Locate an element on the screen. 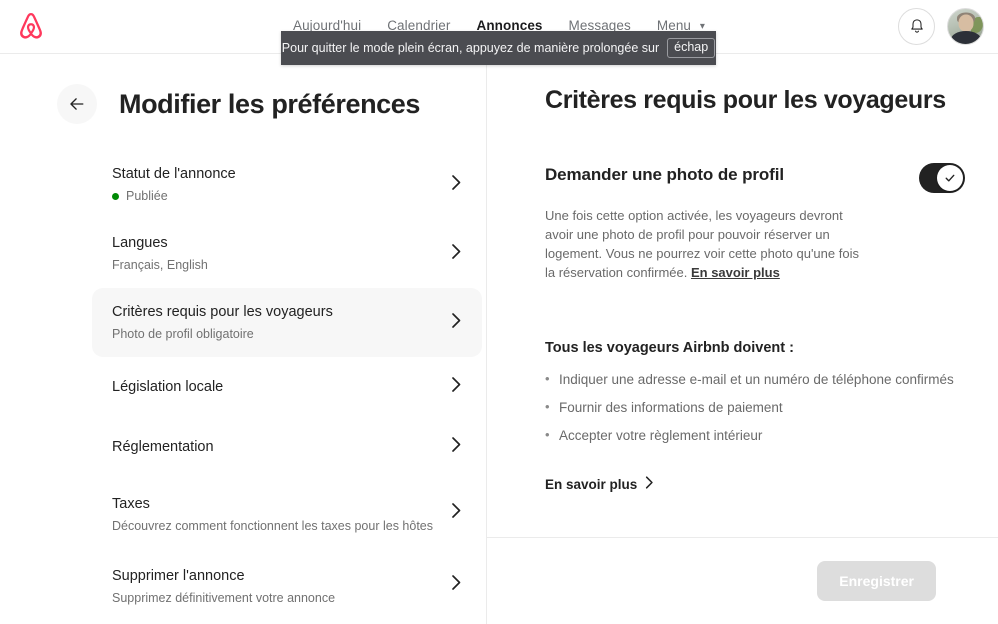 The image size is (998, 624). setting-sub: Publiée is located at coordinates (279, 196).